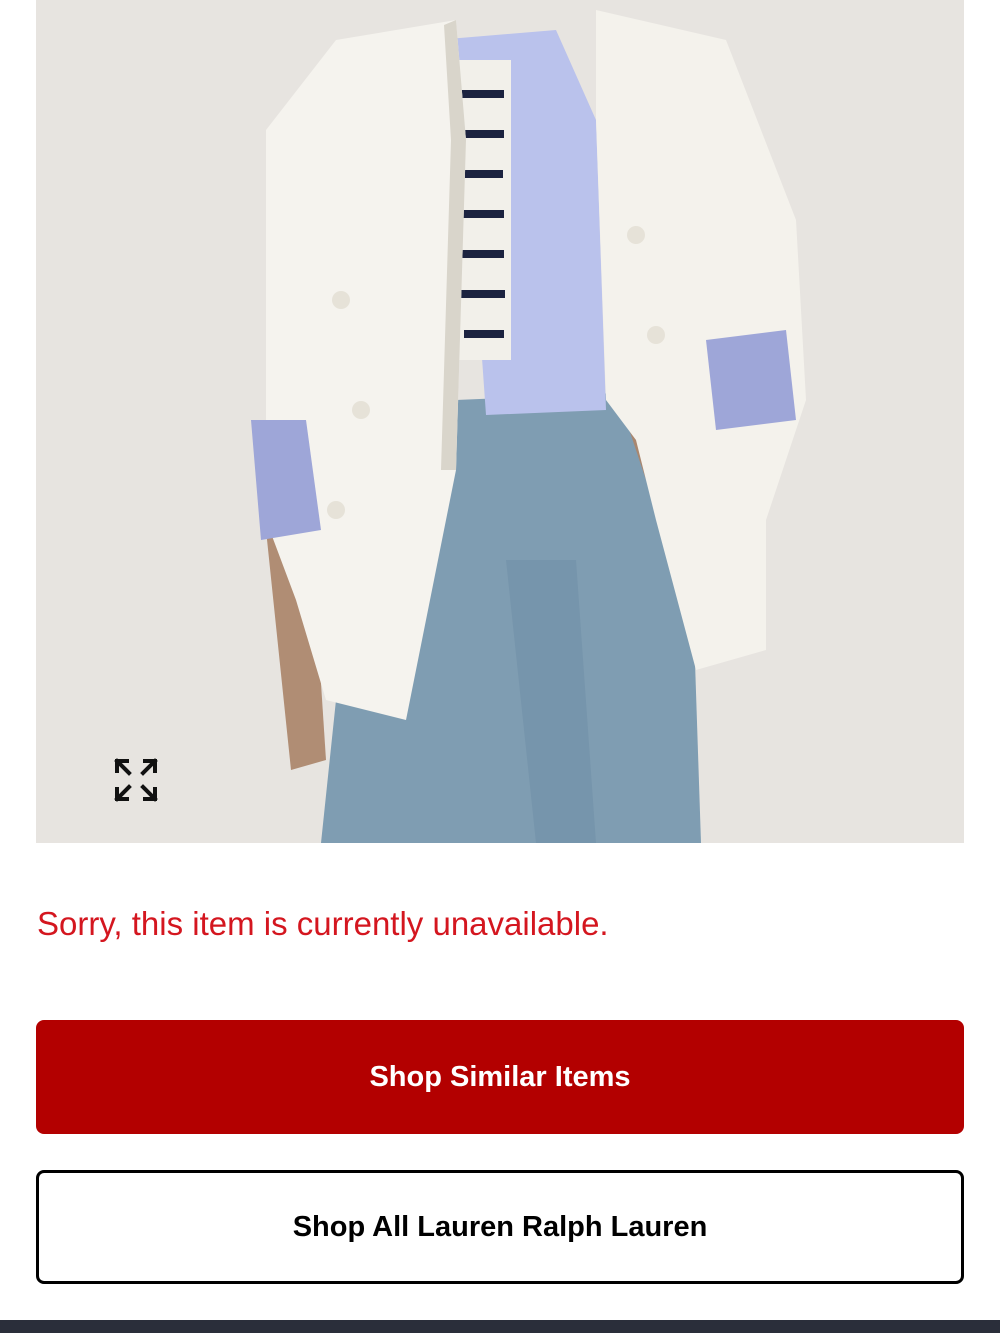  Describe the element at coordinates (500, 1227) in the screenshot. I see `shop-all-brand-button: Shop All Lauren Ralph Lauren` at that location.